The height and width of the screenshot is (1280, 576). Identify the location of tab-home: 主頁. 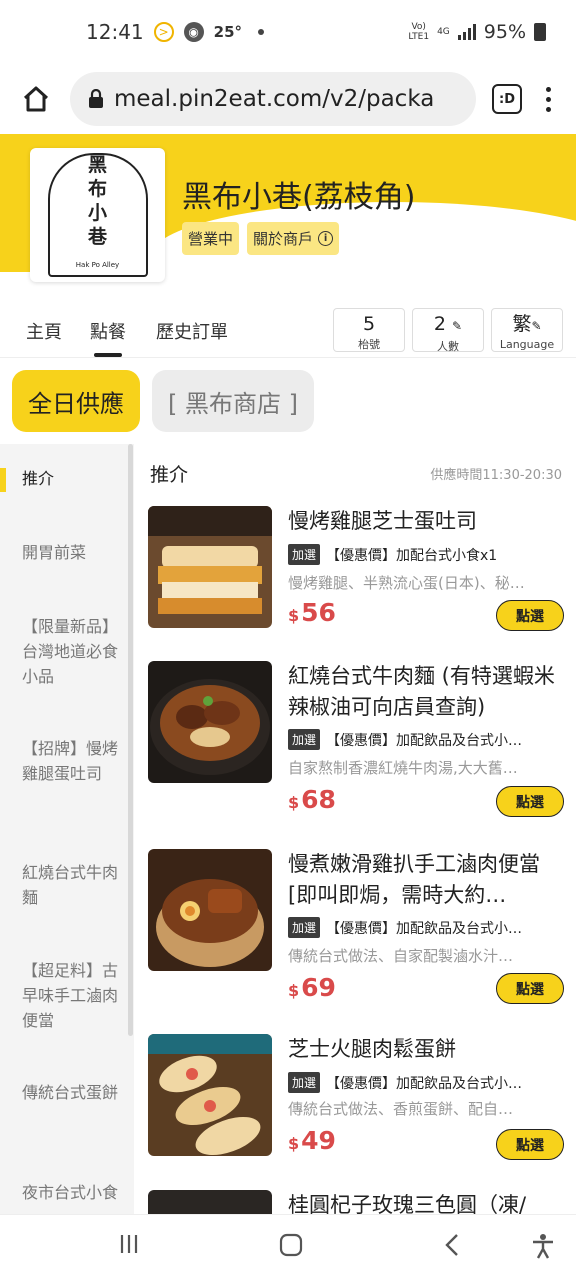
(44, 331).